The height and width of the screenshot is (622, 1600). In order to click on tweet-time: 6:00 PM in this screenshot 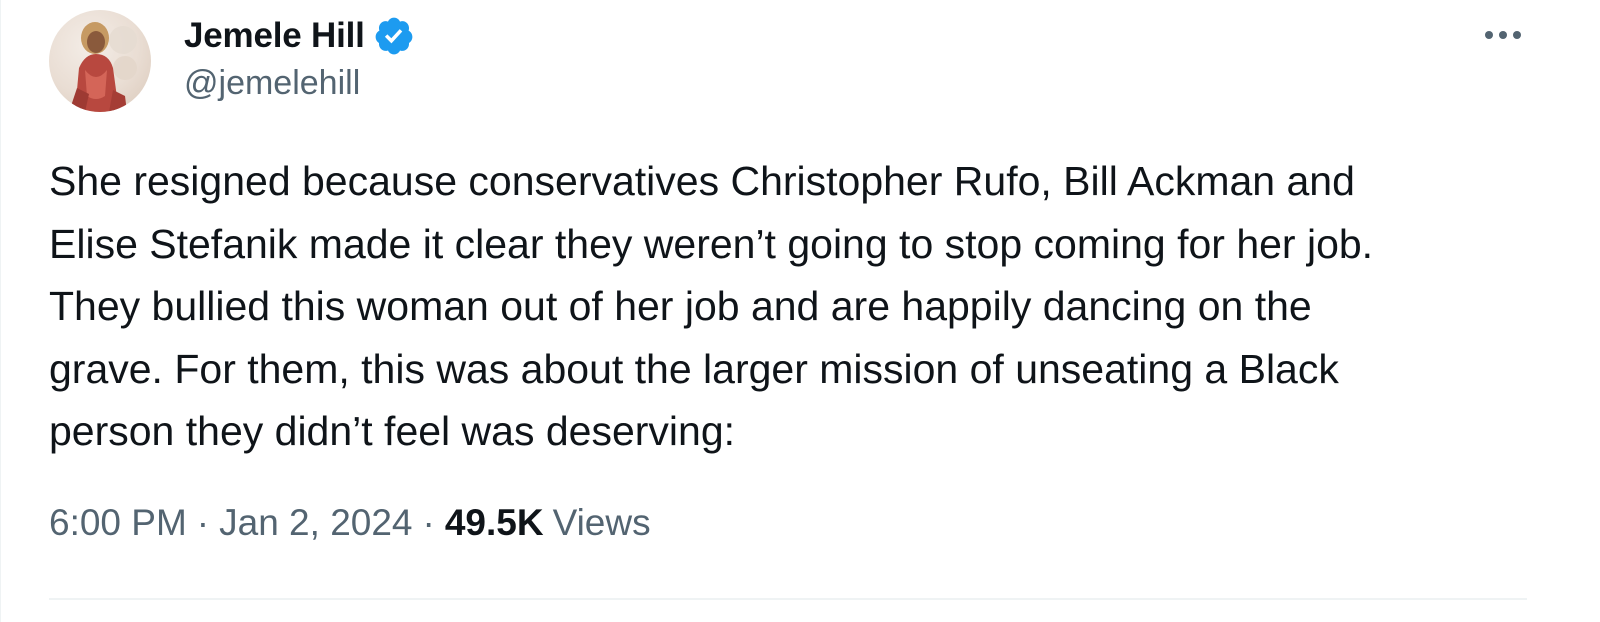, I will do `click(118, 523)`.